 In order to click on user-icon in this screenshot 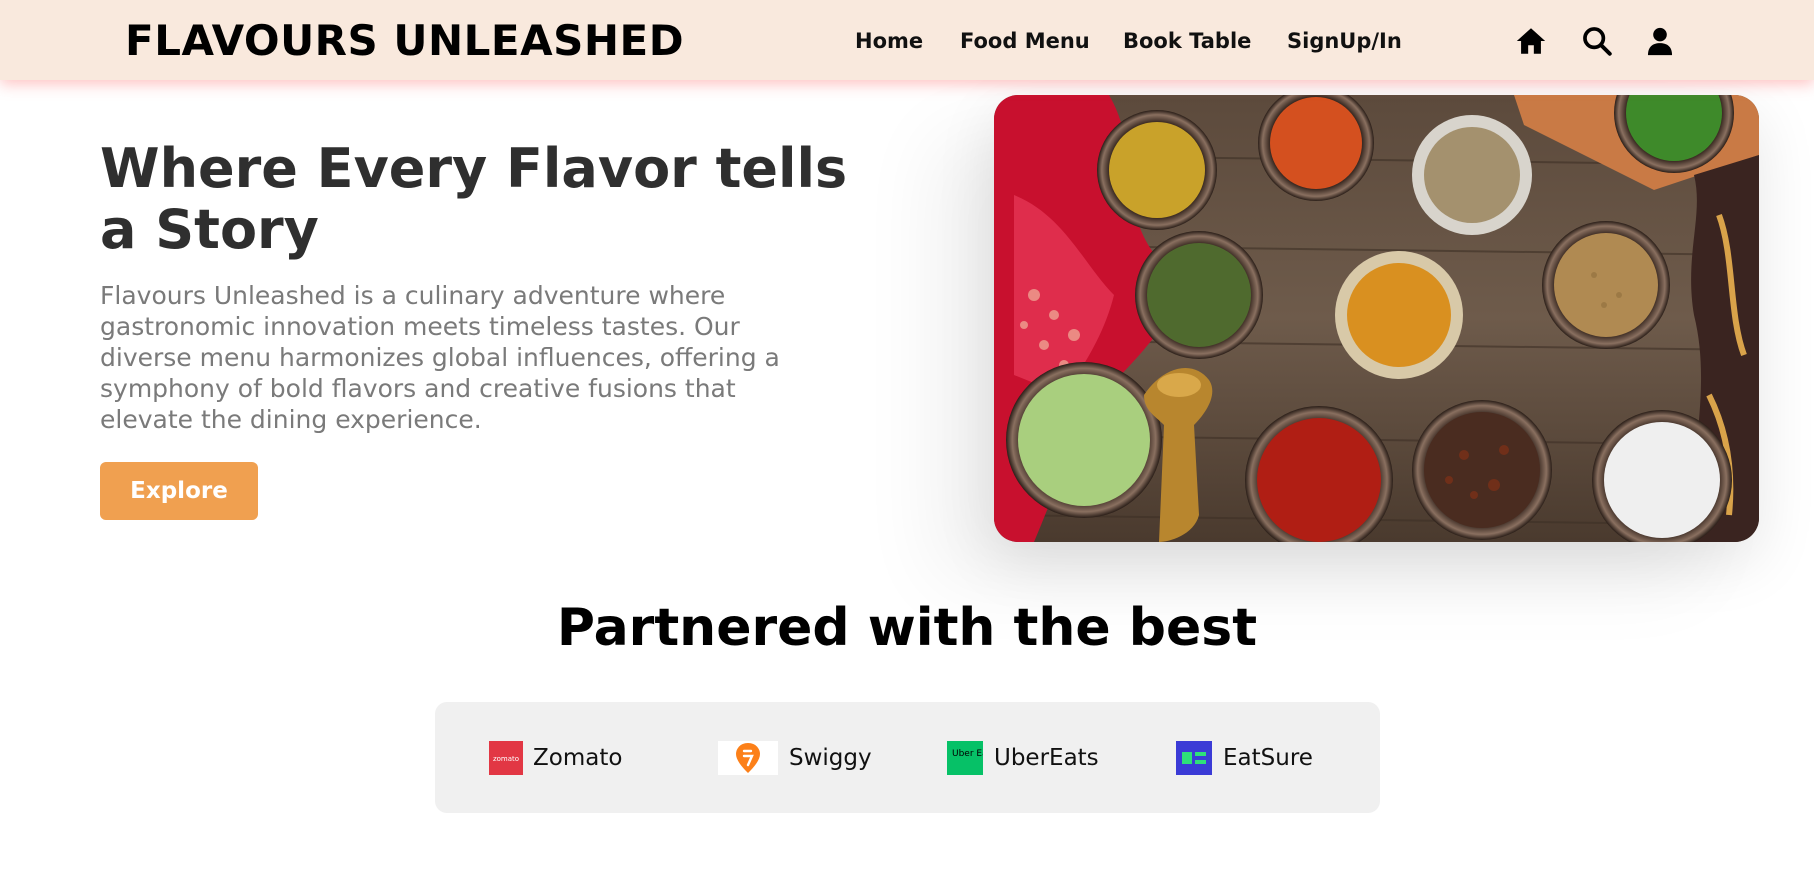, I will do `click(1660, 41)`.